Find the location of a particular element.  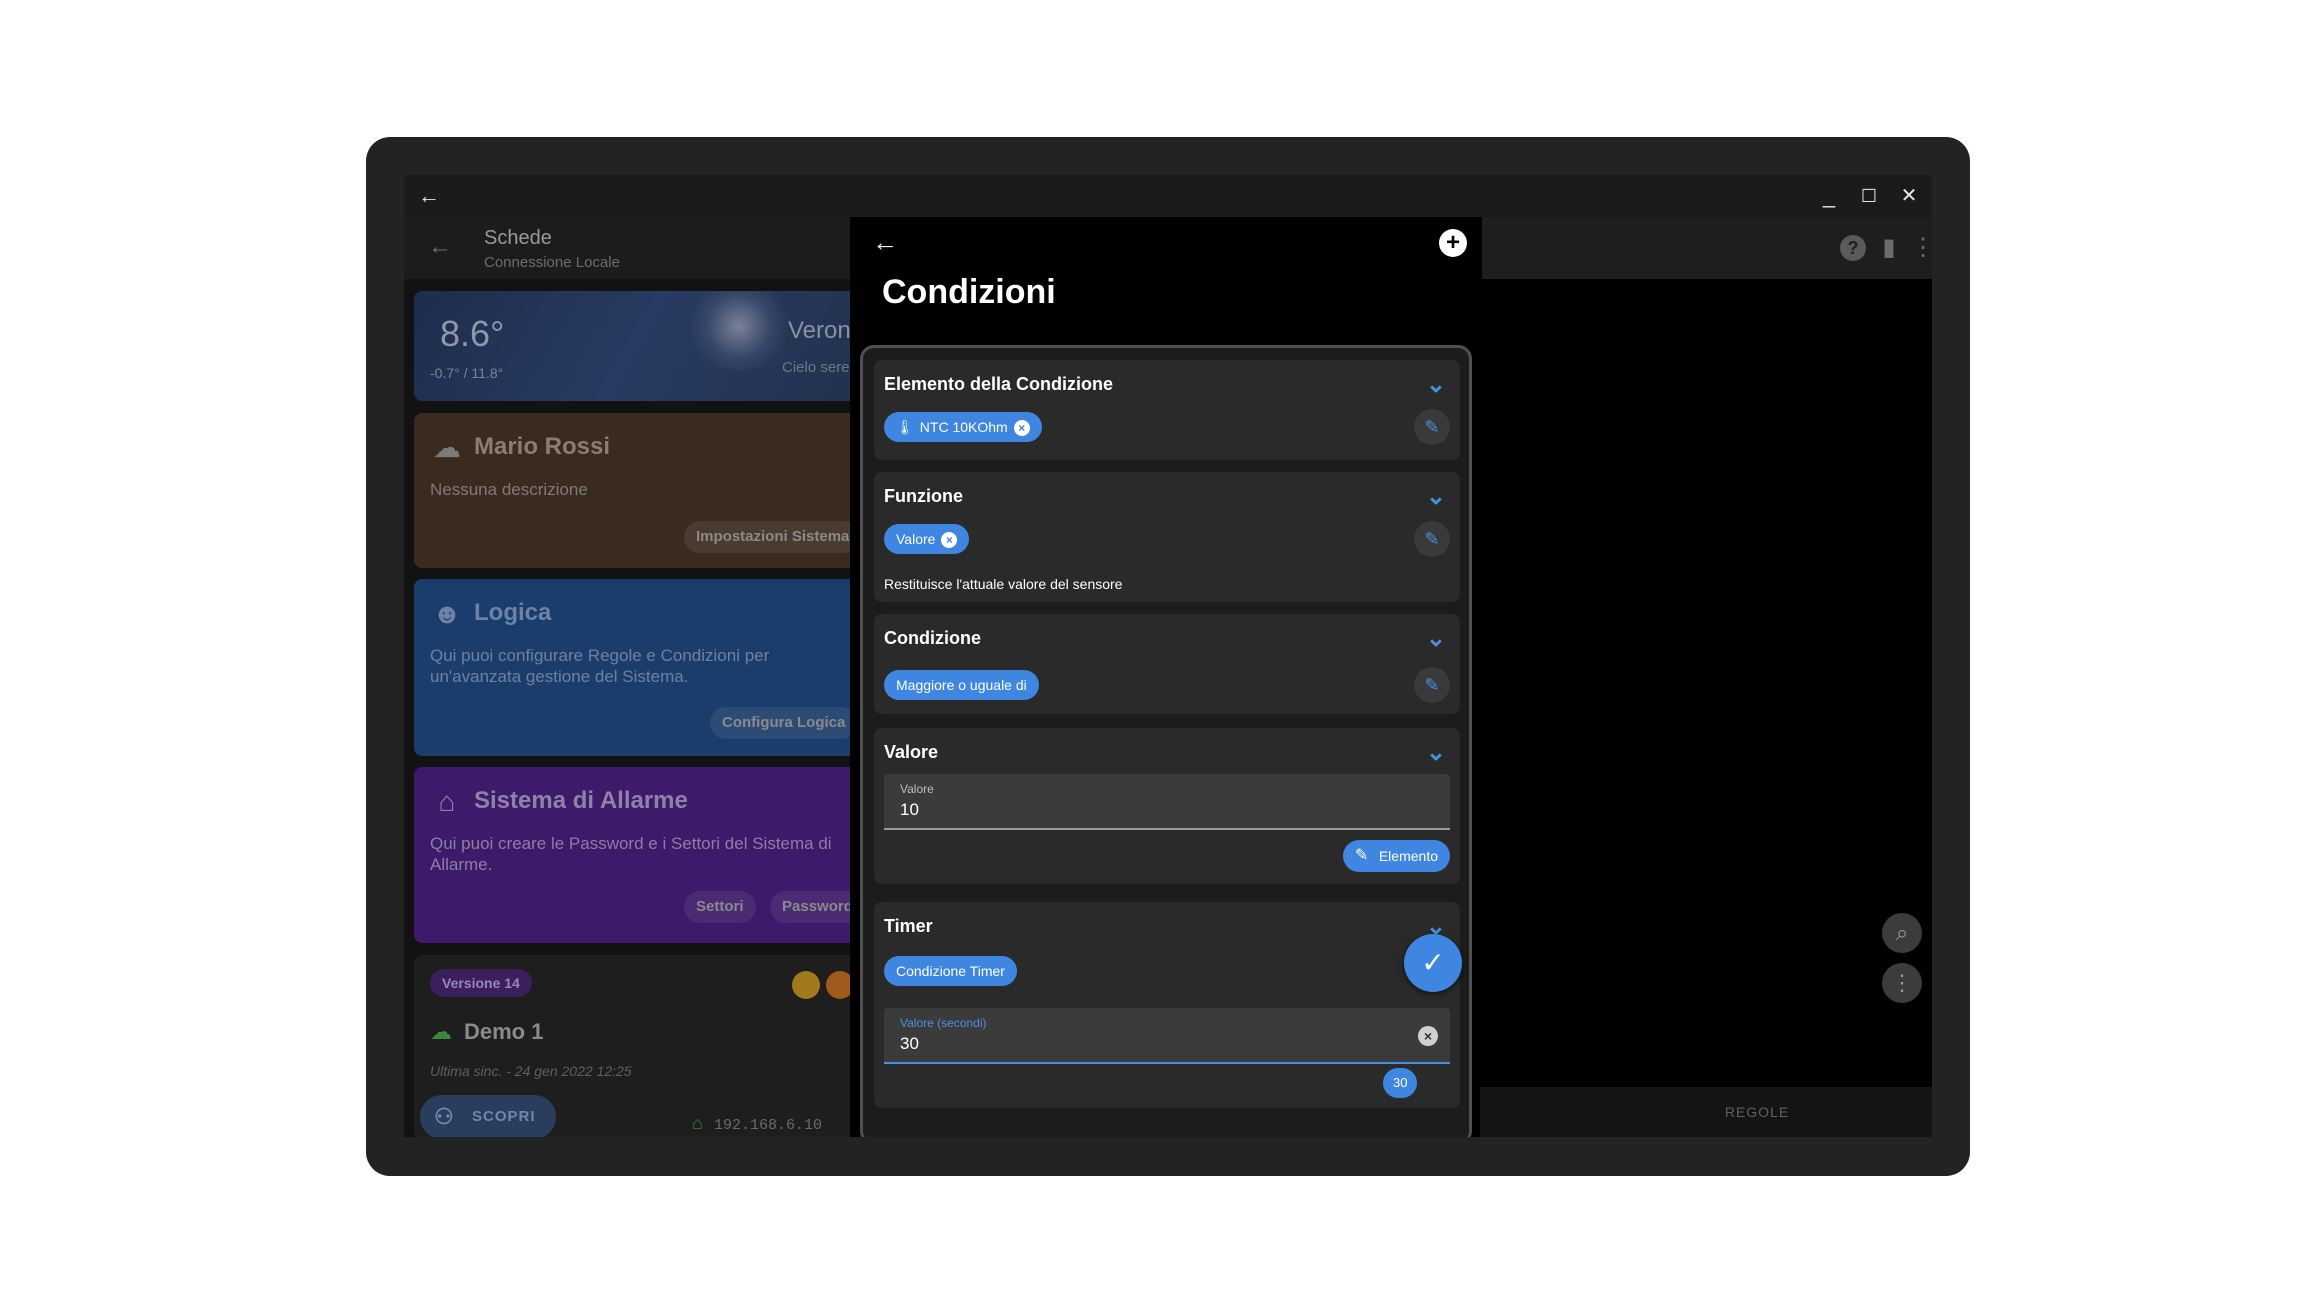

conditions-title: Condizioni is located at coordinates (969, 292).